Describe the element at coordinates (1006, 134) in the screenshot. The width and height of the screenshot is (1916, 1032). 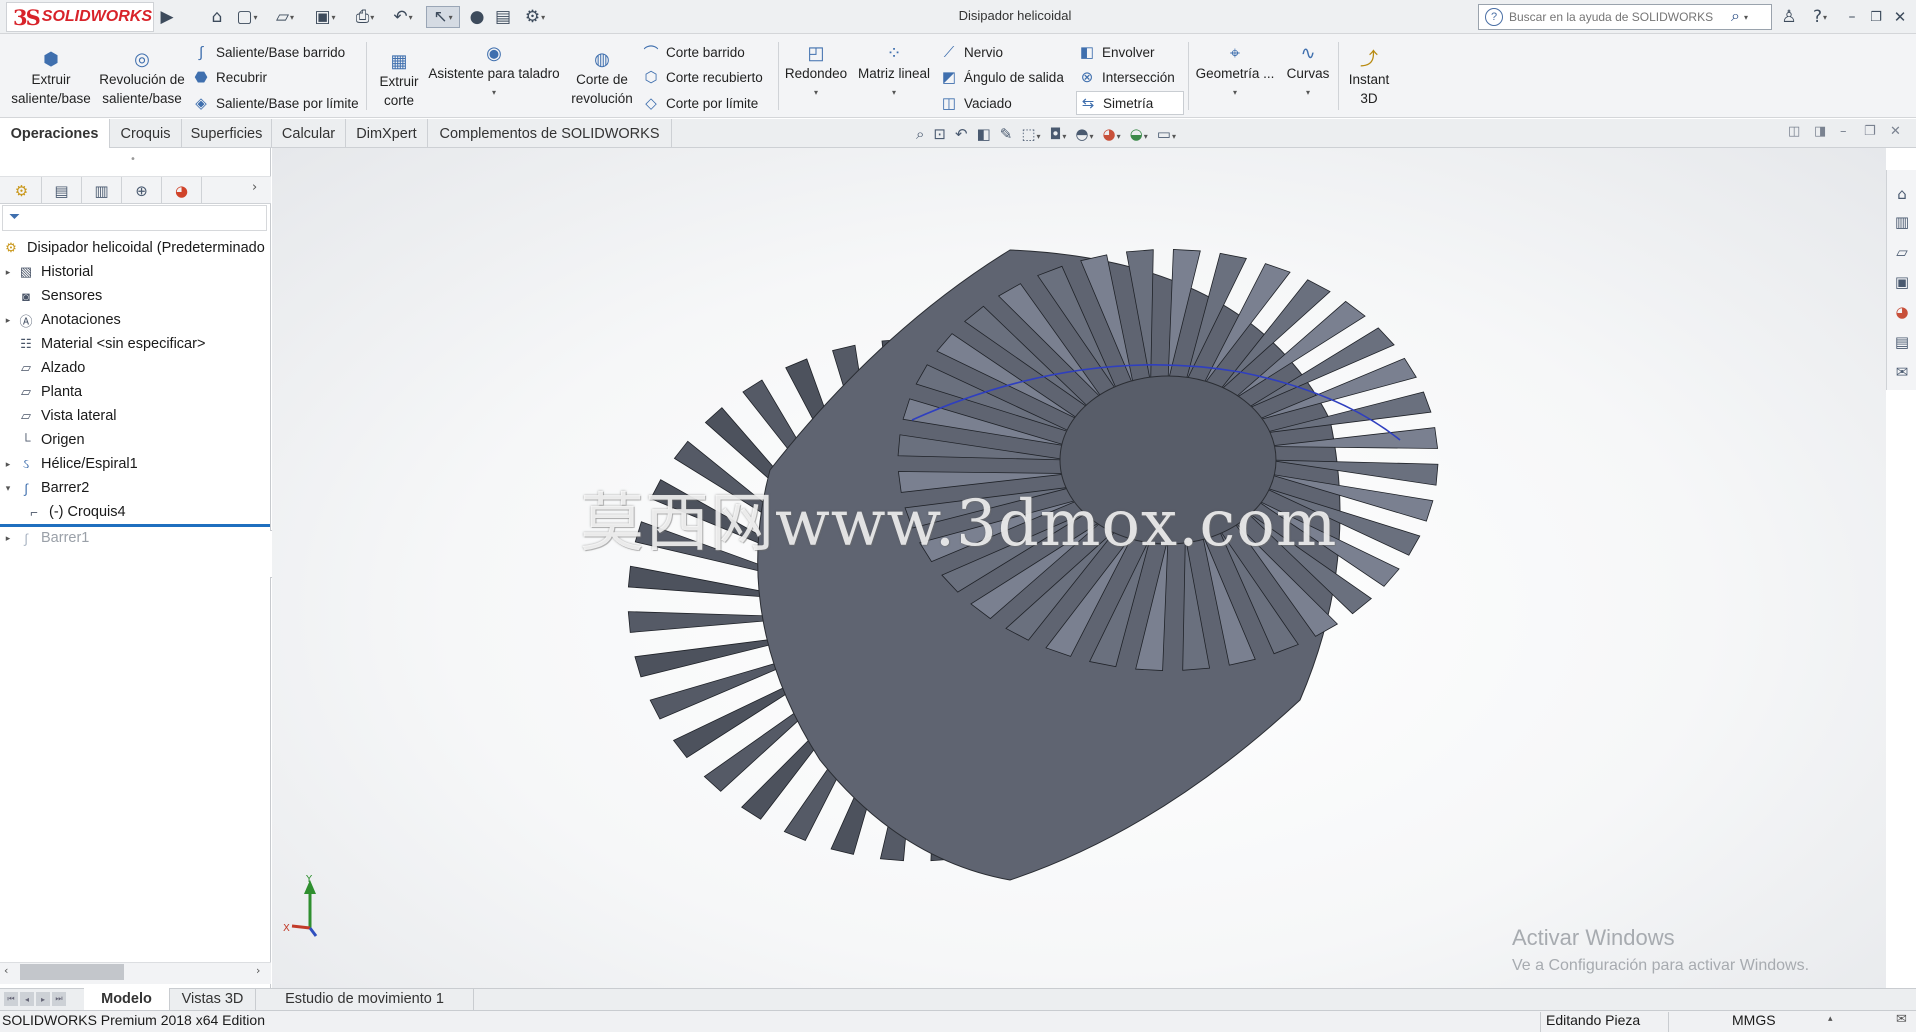
I see `dynamic-annotation-icon: ✎` at that location.